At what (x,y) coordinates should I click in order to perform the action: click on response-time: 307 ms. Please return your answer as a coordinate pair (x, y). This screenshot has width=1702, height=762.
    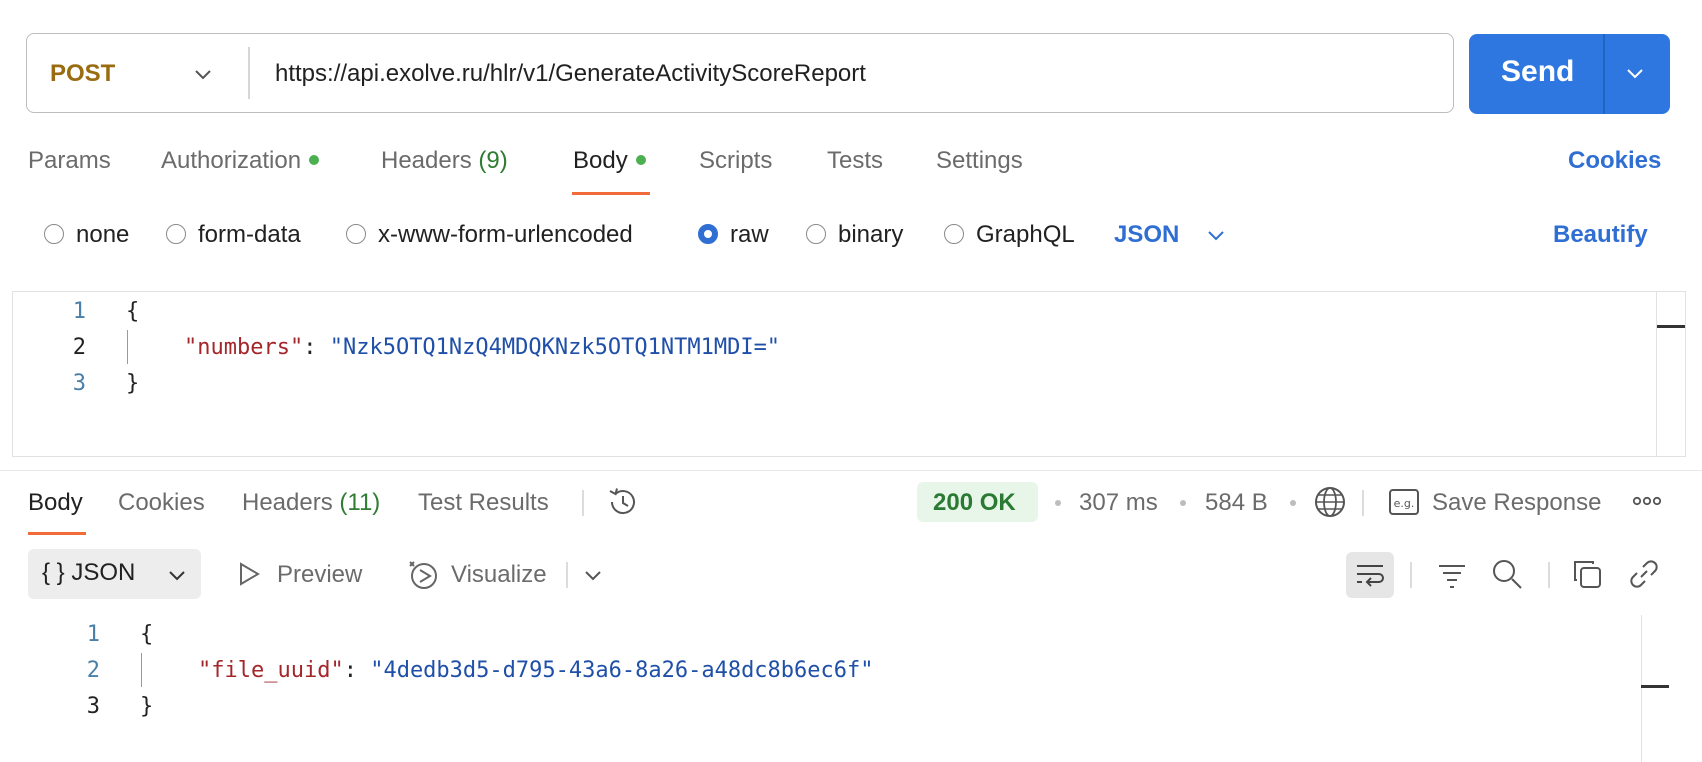
    Looking at the image, I should click on (1118, 502).